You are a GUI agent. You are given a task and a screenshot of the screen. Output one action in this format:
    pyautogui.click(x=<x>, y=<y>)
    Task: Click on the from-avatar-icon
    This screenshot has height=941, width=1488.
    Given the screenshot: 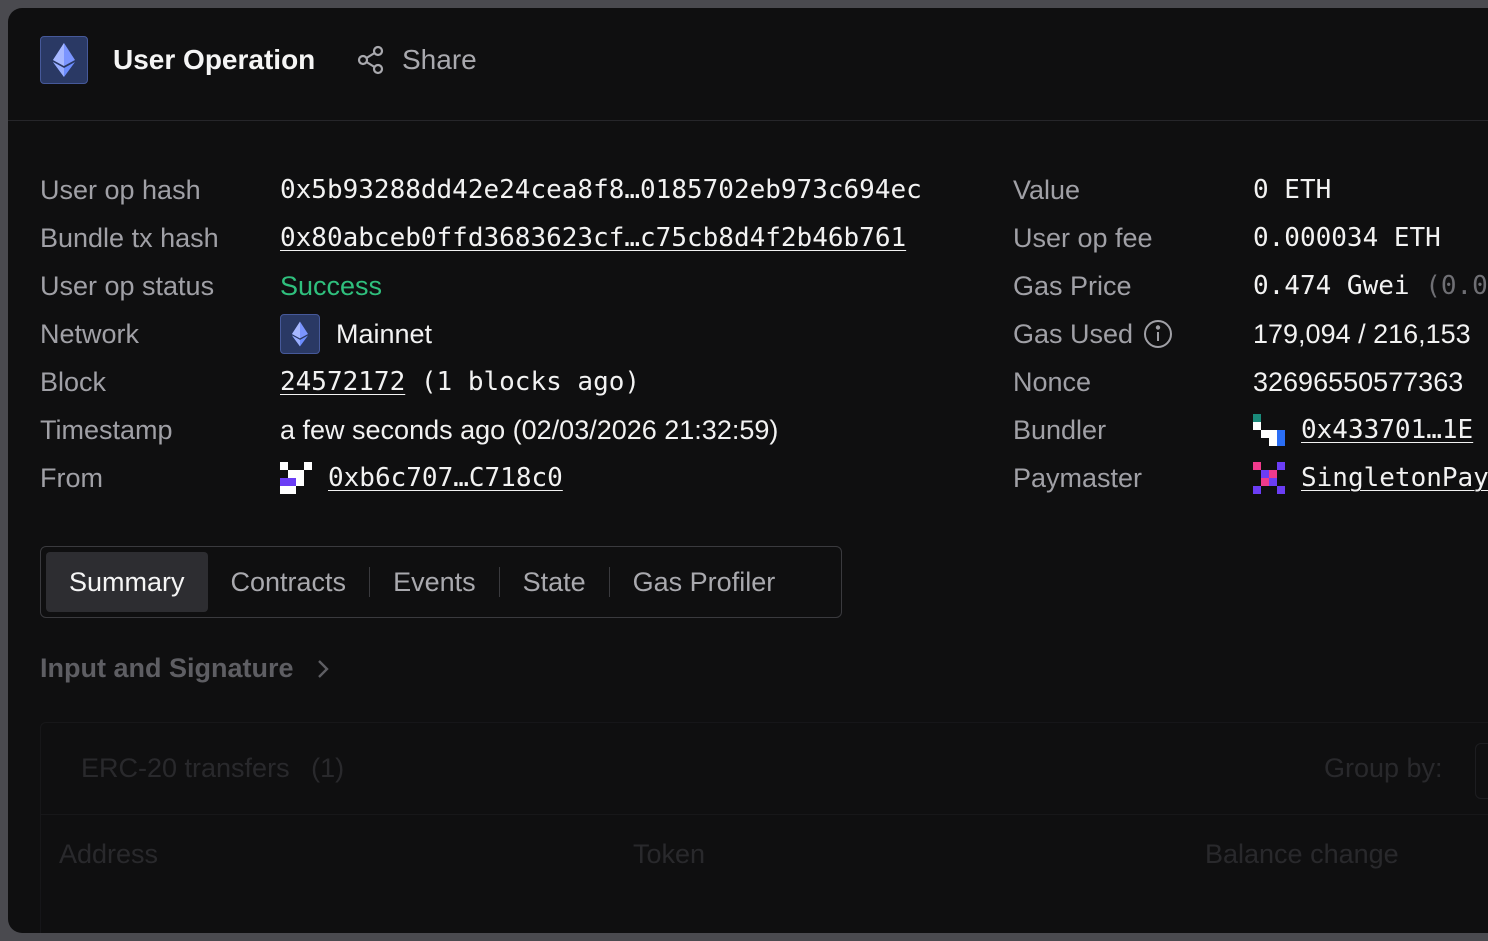 What is the action you would take?
    pyautogui.click(x=296, y=478)
    